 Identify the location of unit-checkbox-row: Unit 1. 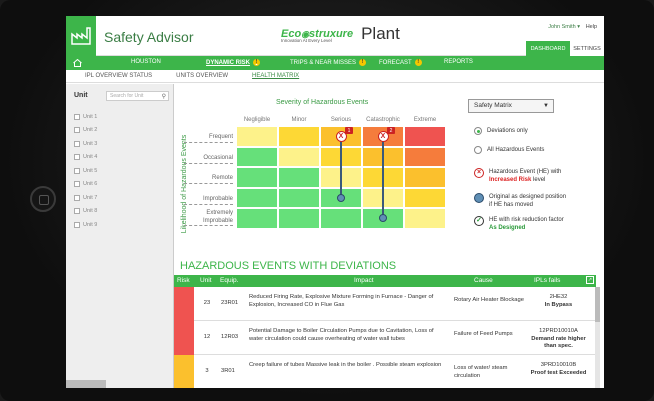
(85, 117).